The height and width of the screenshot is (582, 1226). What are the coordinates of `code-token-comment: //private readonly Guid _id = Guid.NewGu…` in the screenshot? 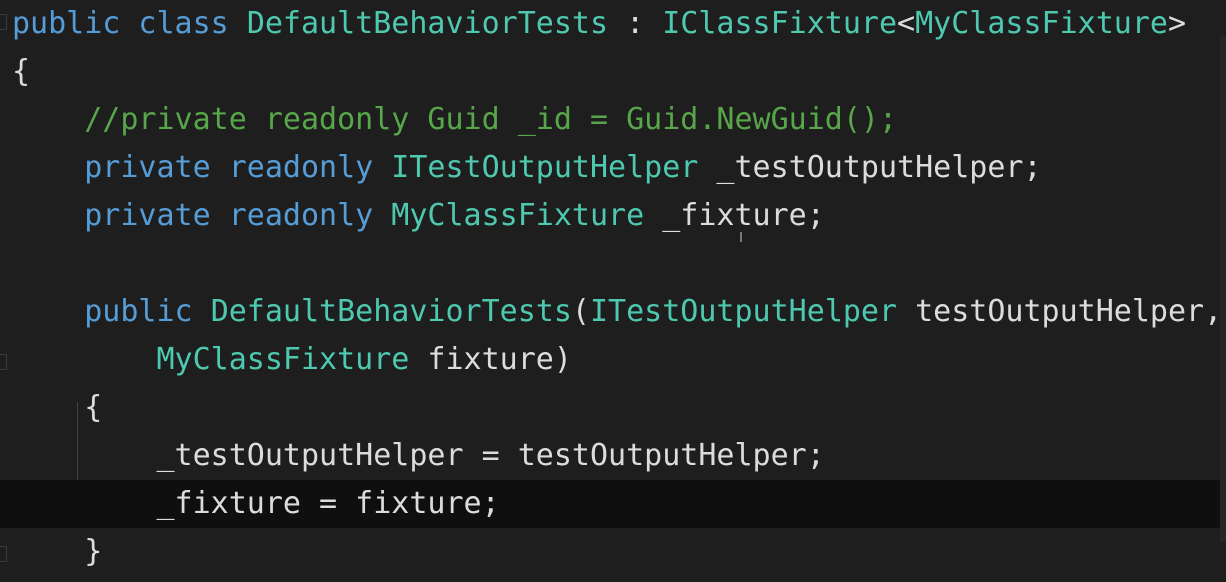 It's located at (455, 119).